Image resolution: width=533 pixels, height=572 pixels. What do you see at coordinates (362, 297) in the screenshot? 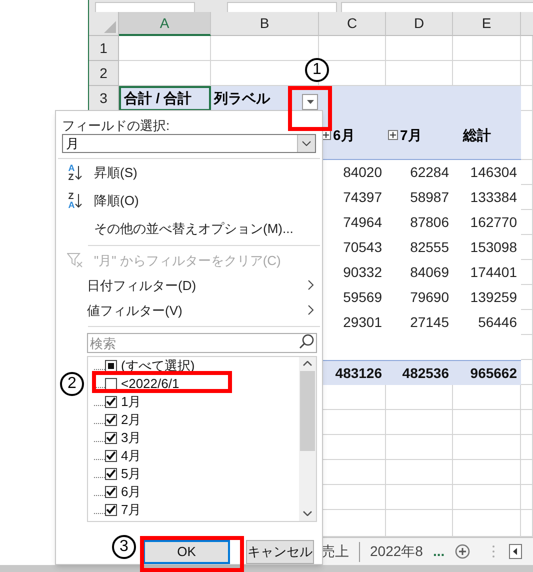
I see `value-cell-text: 59569` at bounding box center [362, 297].